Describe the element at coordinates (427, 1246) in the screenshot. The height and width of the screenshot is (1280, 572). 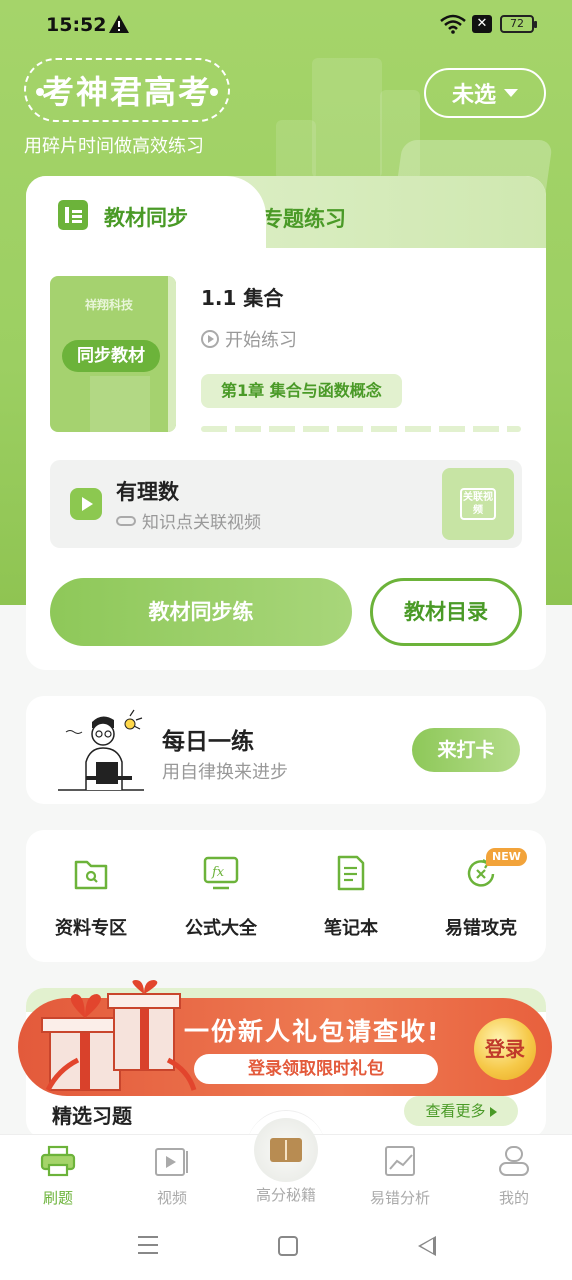
I see `back-icon` at that location.